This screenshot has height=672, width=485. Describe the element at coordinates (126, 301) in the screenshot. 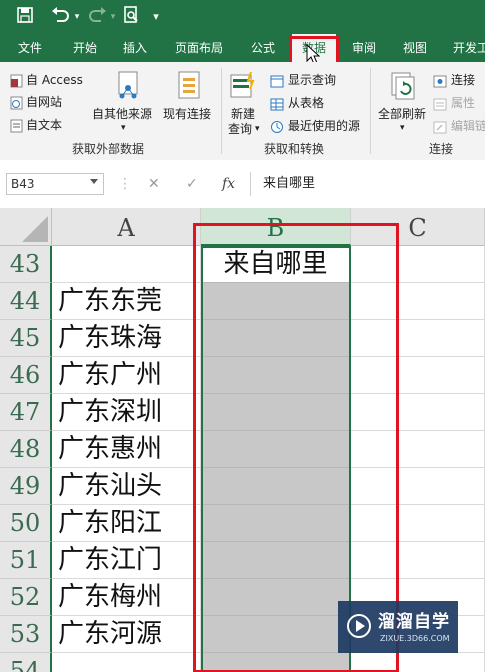

I see `cell-a: 广东东莞` at that location.